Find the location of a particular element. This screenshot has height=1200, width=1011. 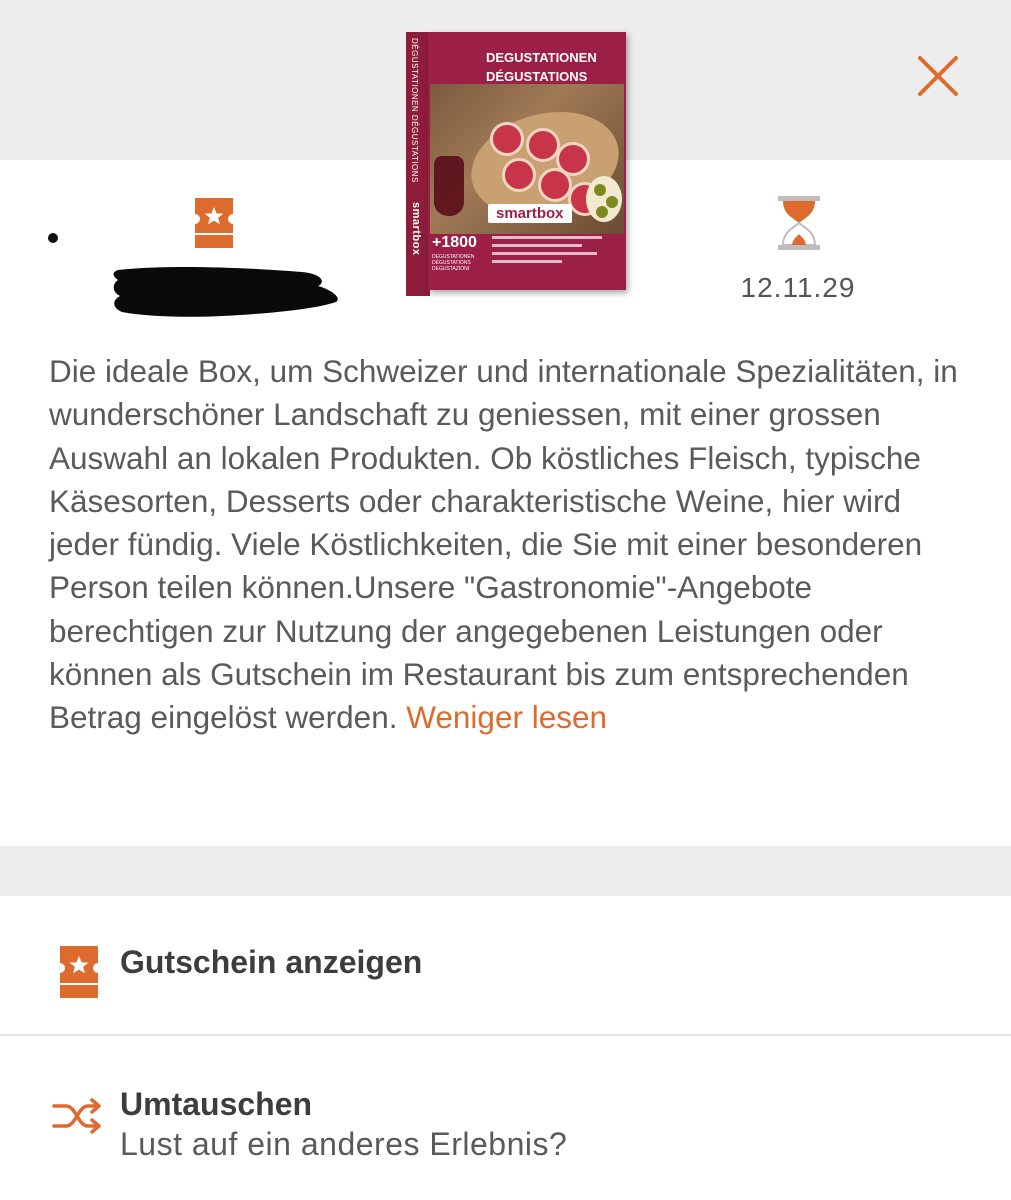

show-voucher-button: Gutschein anzeigen is located at coordinates (505, 965).